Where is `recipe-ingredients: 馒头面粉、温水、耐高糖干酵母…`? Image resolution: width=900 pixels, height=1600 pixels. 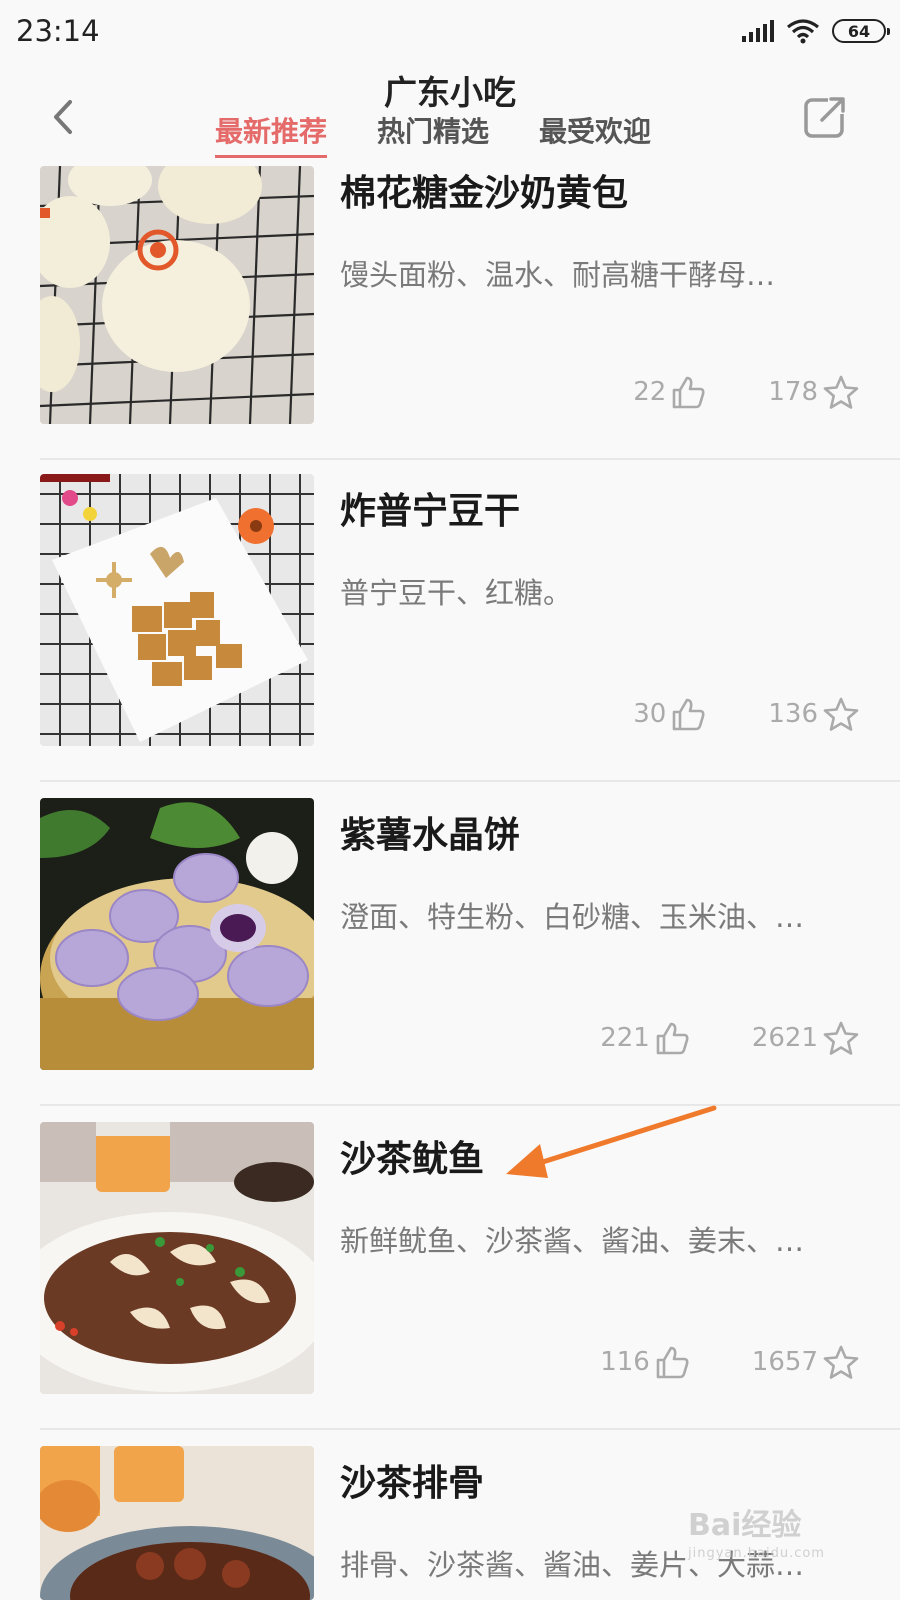
recipe-ingredients: 馒头面粉、温水、耐高糖干酵母… is located at coordinates (558, 275).